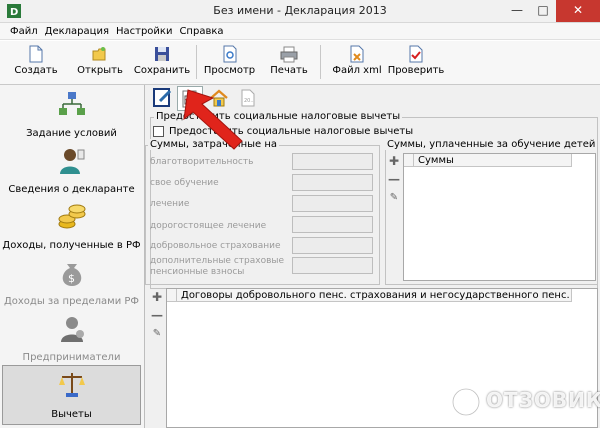 This screenshot has height=428, width=600. I want to click on check-button-label: Проверить, so click(416, 70).